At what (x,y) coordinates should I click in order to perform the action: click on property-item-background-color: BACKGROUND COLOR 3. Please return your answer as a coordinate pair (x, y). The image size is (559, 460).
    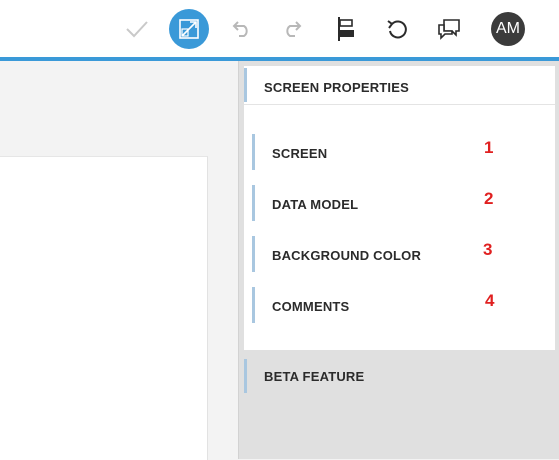
    Looking at the image, I should click on (402, 254).